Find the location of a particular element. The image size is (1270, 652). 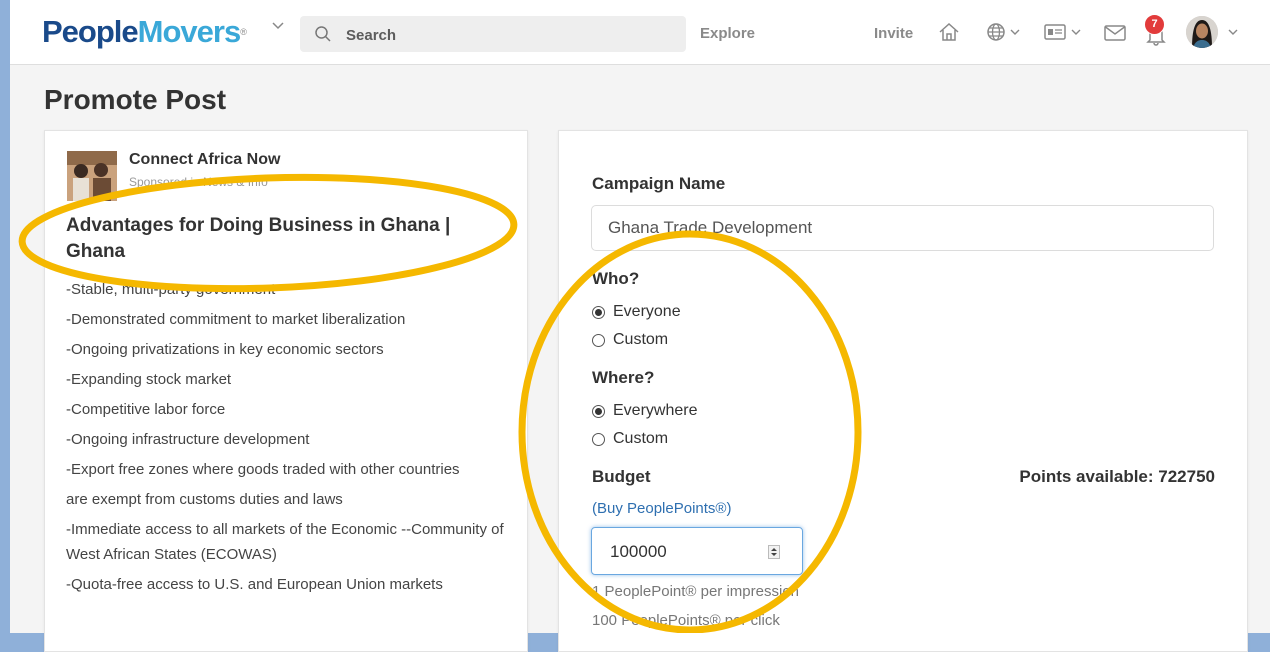

budget-input is located at coordinates (685, 552).